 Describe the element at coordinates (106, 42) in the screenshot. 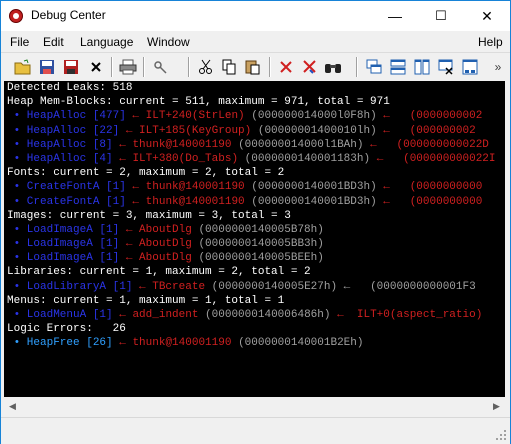

I see `menu-language: Language` at that location.